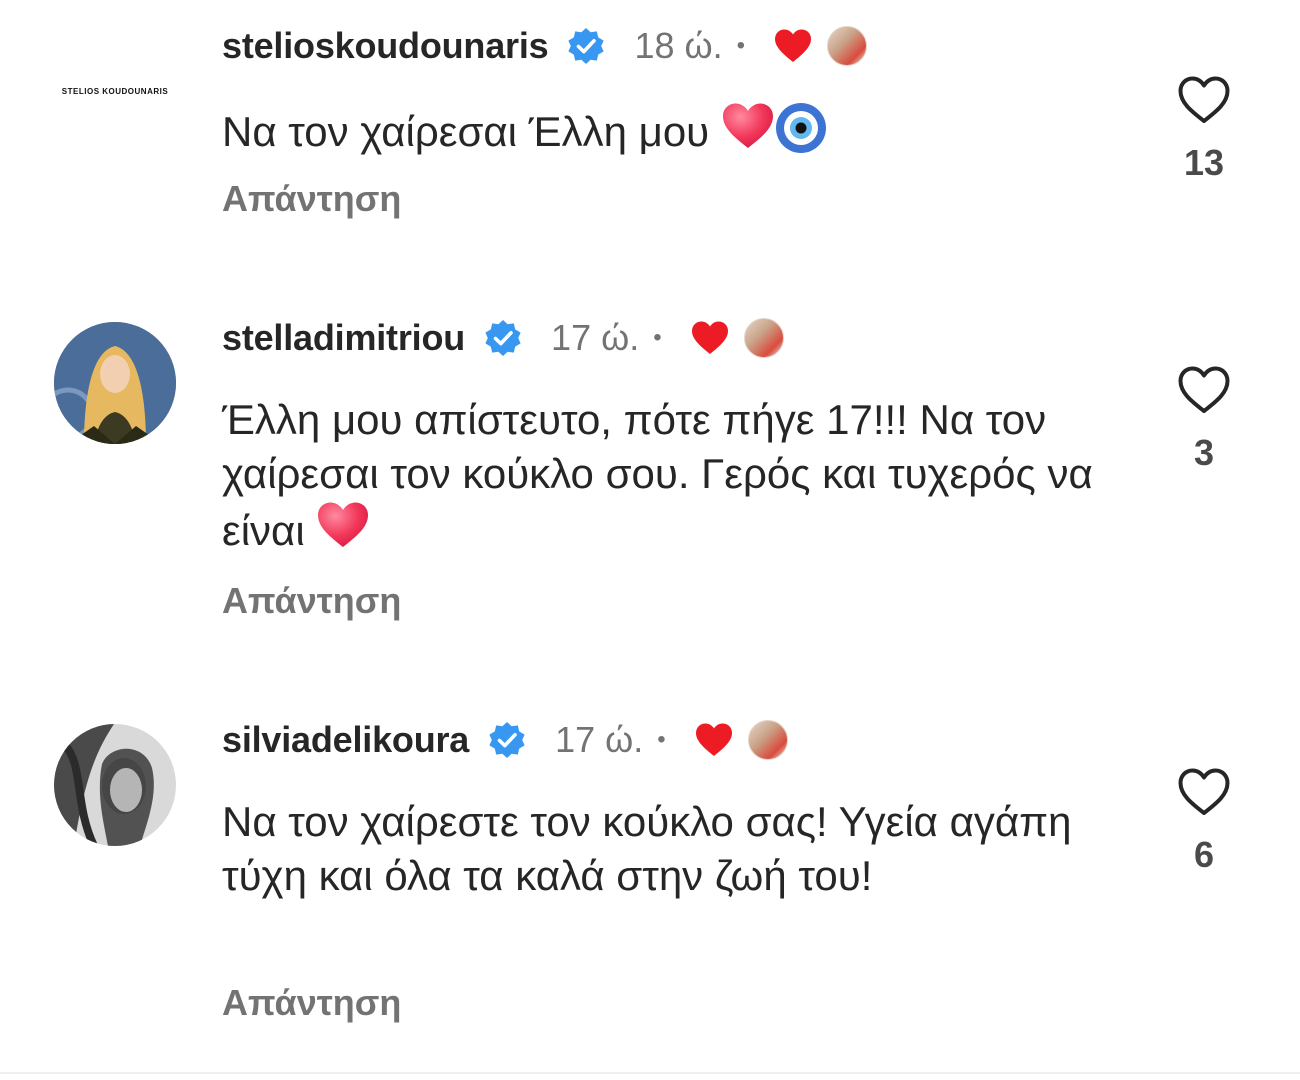  I want to click on comment-text: Να τον χαίρεσαι Έλλη μου, so click(466, 131).